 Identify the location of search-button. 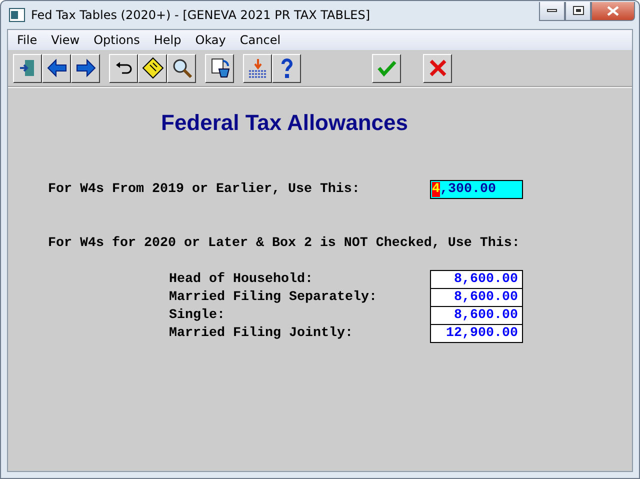
(181, 68).